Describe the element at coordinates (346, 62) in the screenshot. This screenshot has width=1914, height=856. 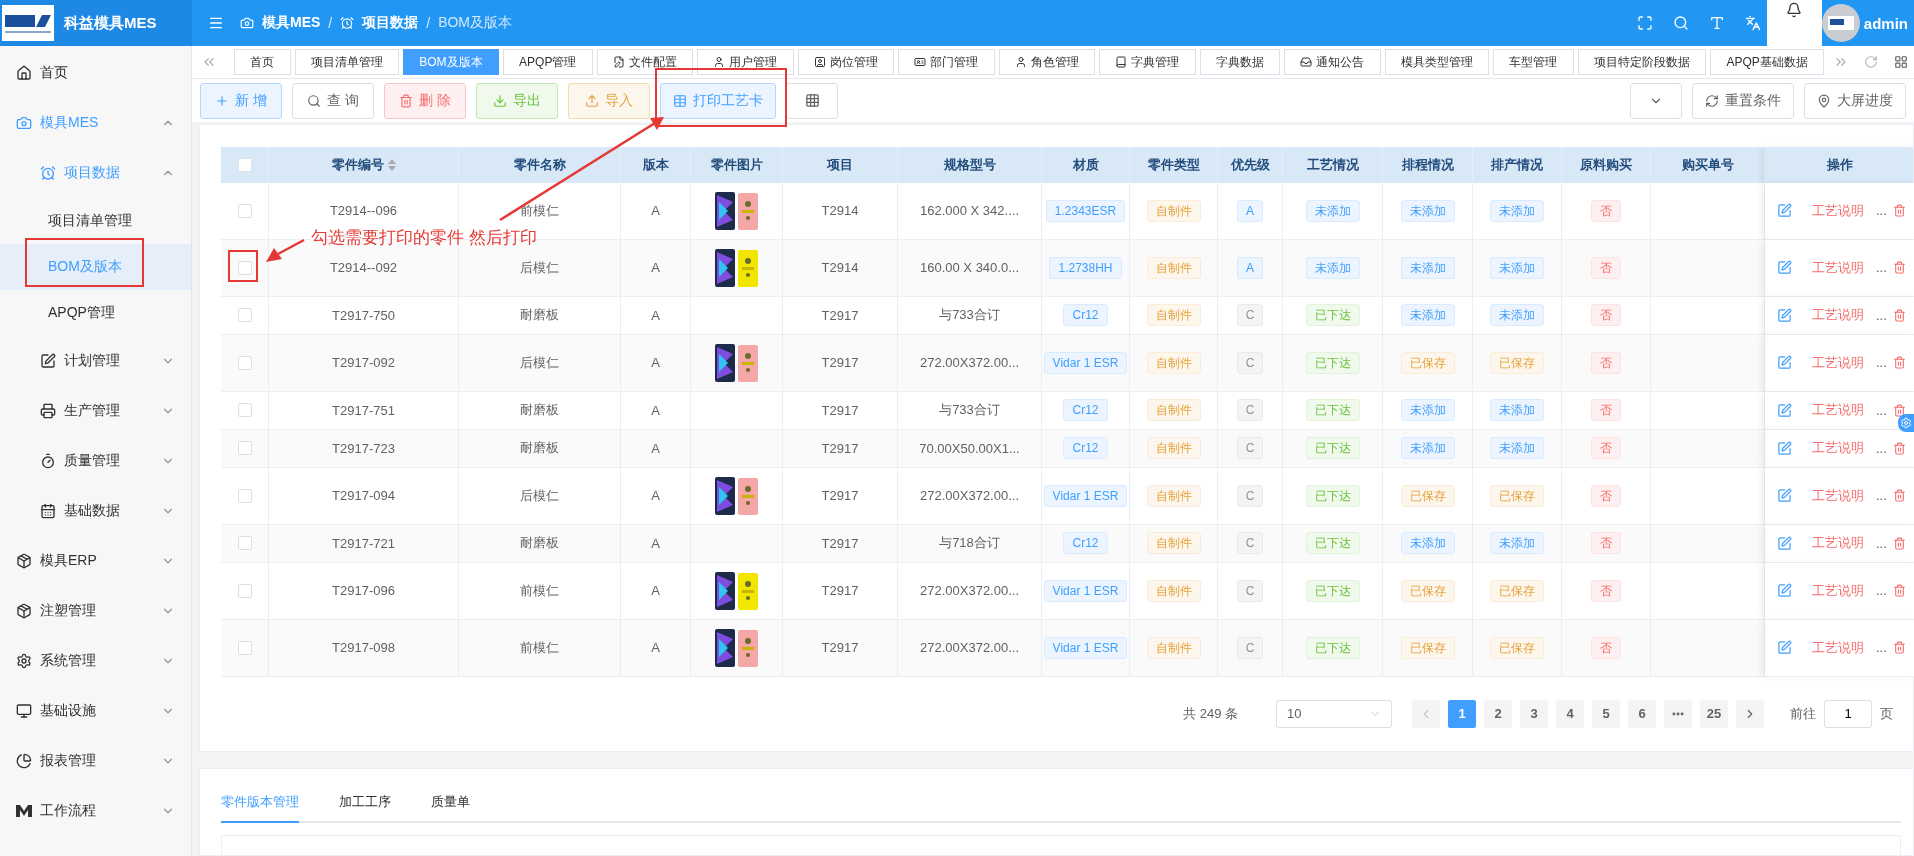
I see `page-tab: 项目清单管理` at that location.